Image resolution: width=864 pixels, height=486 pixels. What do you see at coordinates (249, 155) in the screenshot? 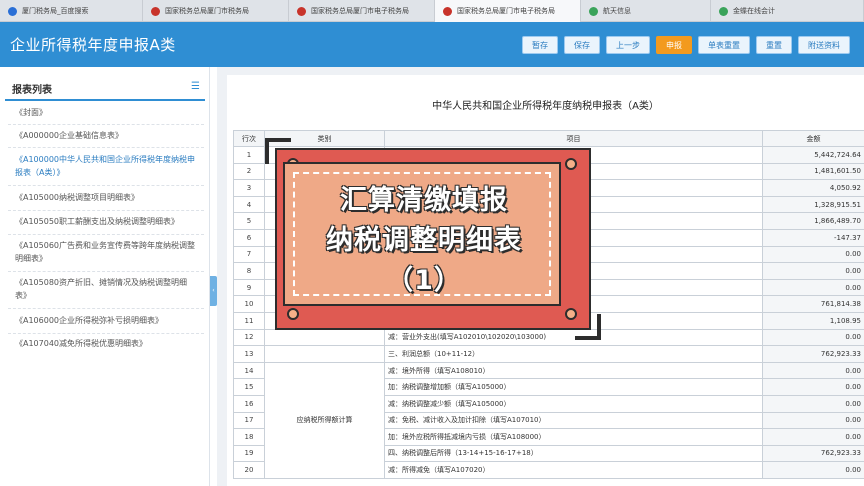
I see `row-number: 1` at bounding box center [249, 155].